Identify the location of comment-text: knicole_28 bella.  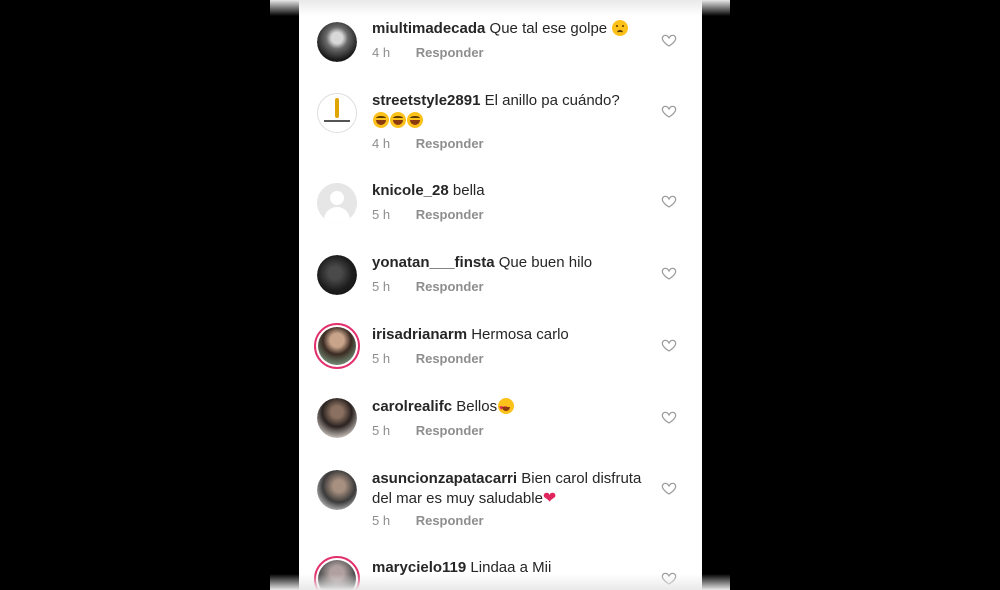
(509, 191).